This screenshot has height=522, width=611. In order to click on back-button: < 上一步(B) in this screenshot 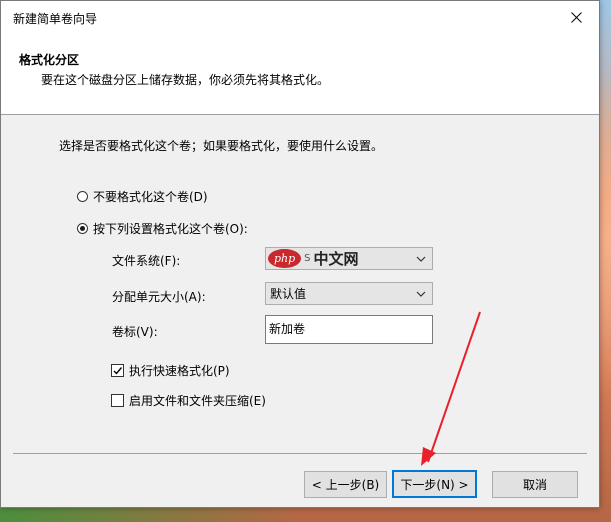, I will do `click(345, 484)`.